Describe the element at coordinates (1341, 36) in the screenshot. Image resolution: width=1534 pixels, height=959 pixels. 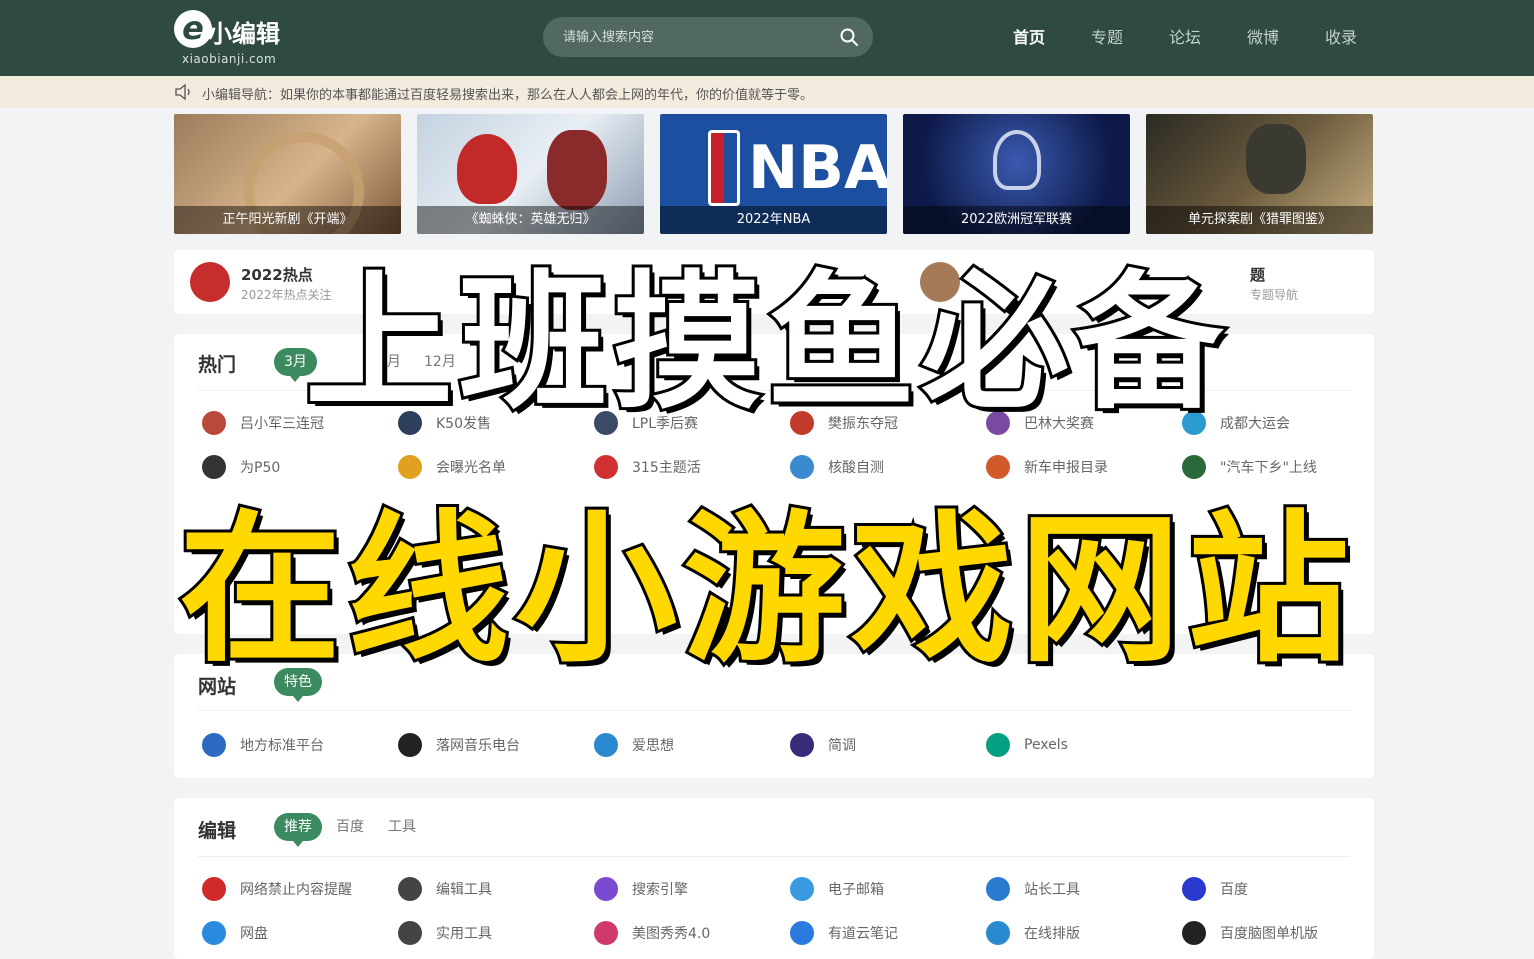
I see `nav-submit: 收录` at that location.